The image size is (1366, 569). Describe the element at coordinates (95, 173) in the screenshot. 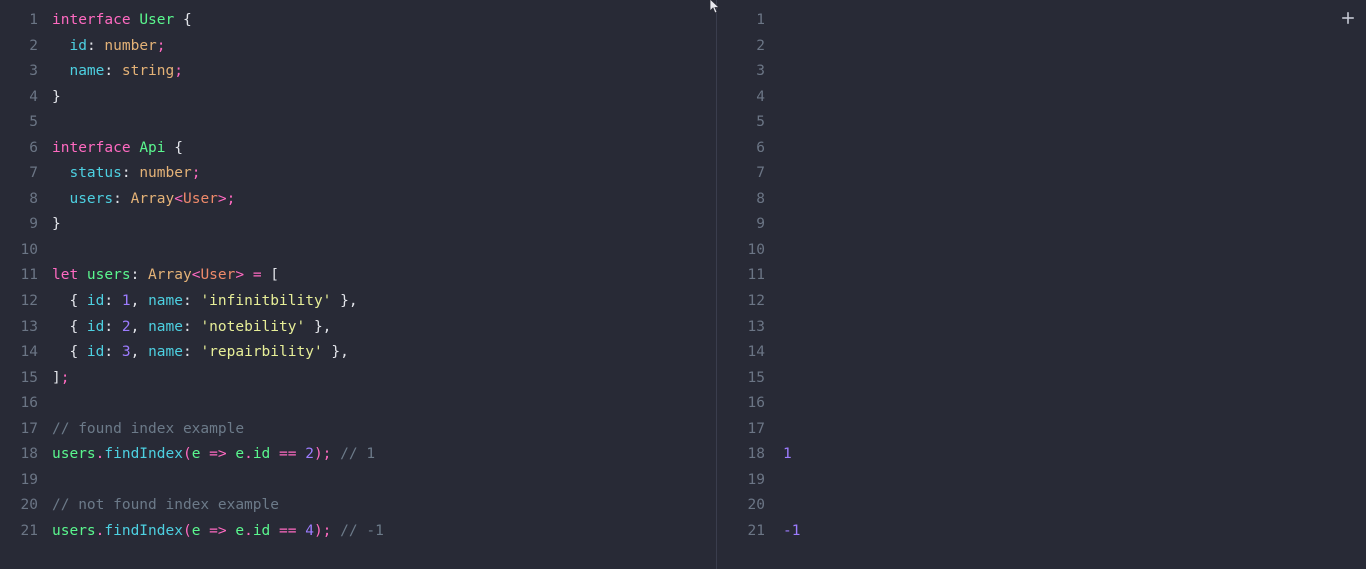

I see `code-token: status` at that location.